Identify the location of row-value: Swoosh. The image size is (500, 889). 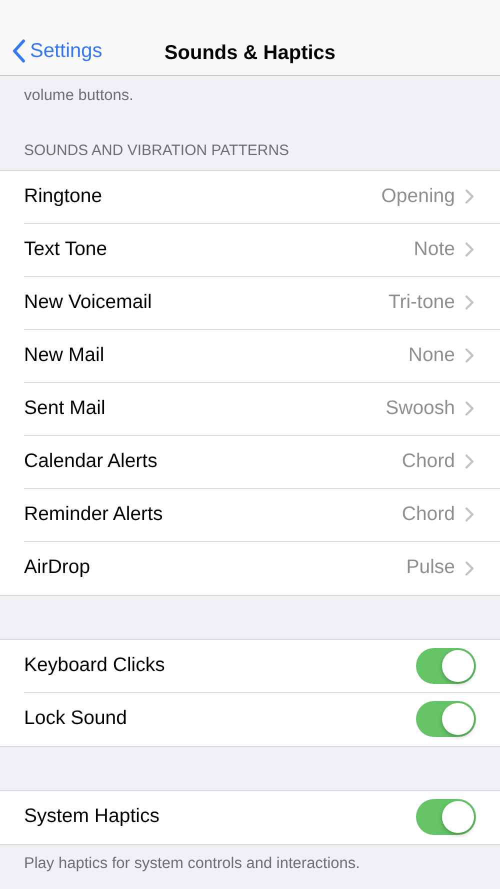
(420, 408).